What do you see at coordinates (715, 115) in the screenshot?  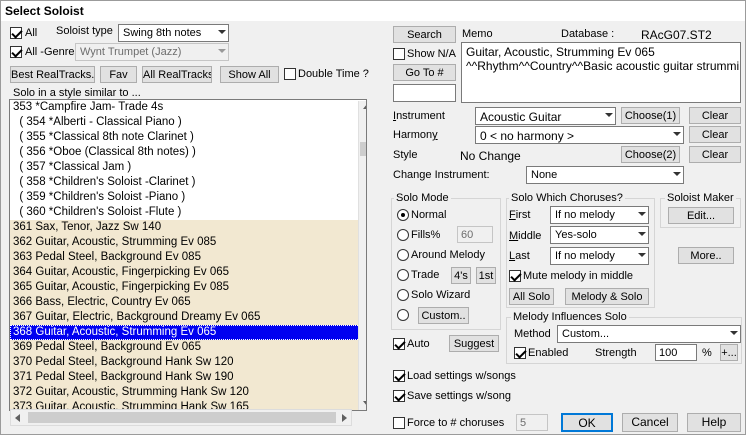 I see `clear-instrument-button: Clear` at bounding box center [715, 115].